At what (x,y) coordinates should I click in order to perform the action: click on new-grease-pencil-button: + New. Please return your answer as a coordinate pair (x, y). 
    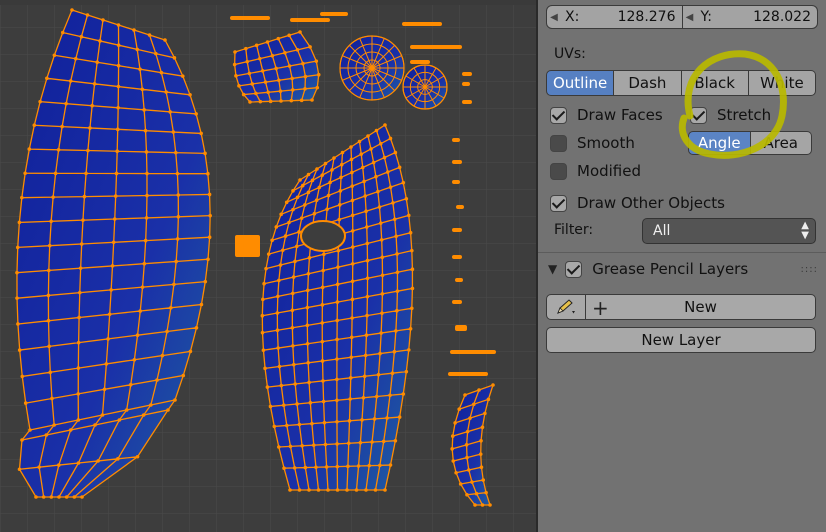
    Looking at the image, I should click on (700, 307).